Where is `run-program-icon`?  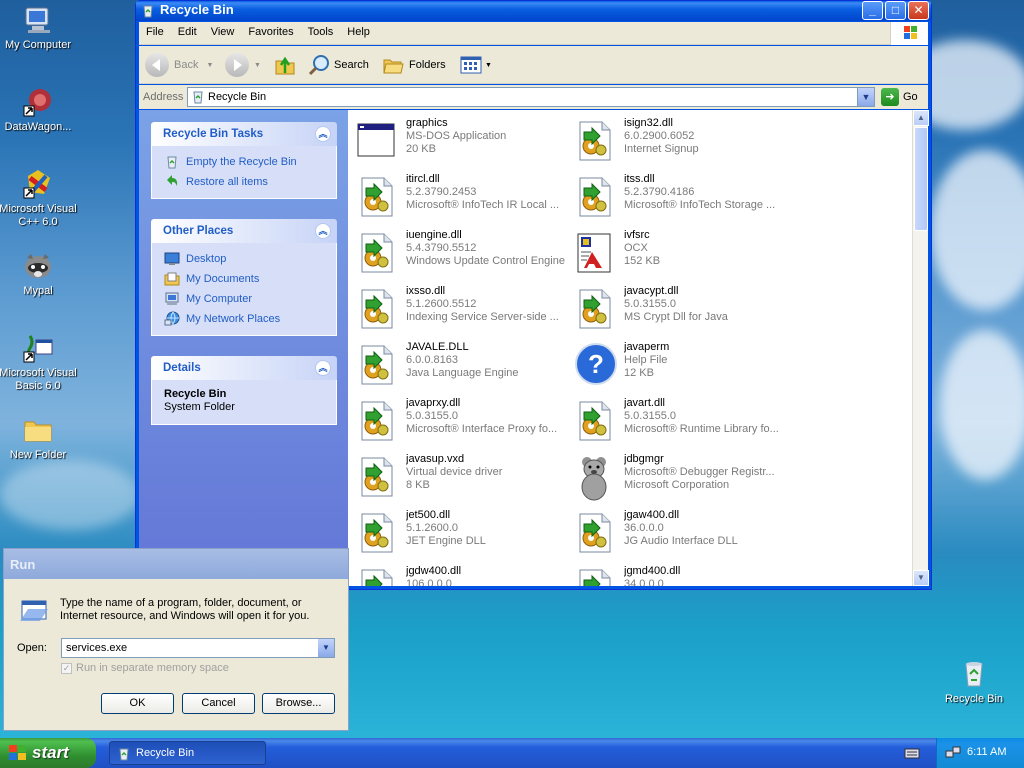 run-program-icon is located at coordinates (34, 611).